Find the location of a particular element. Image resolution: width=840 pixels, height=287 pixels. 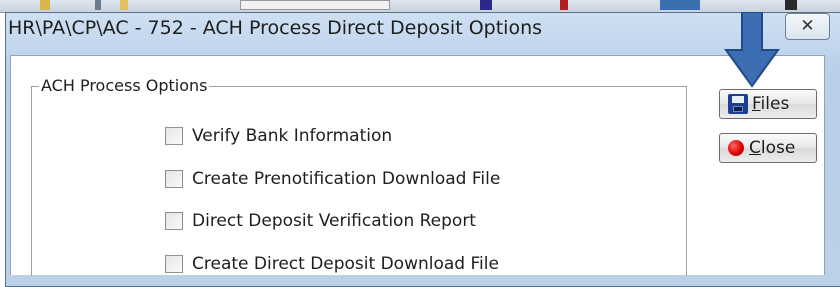

direct-deposit-verification-report-checkbox is located at coordinates (174, 221).